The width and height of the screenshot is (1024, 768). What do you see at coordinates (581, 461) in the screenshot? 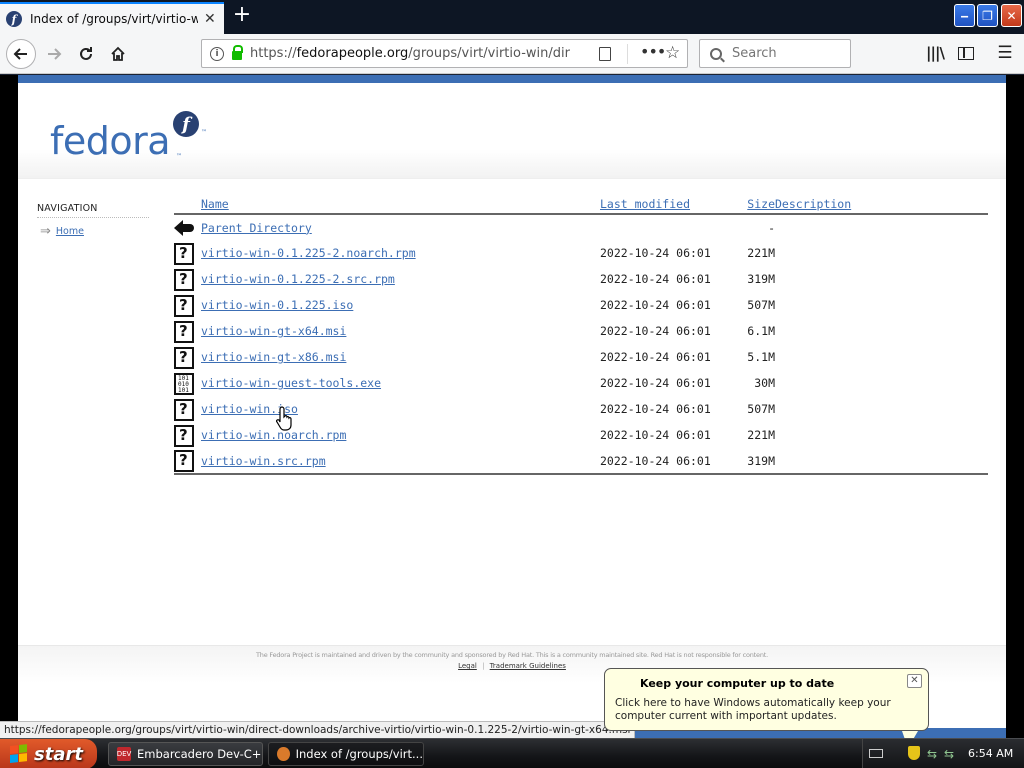
I see `table-row: virtio-win.src.rpm 2022-10-24 06:01319M` at bounding box center [581, 461].